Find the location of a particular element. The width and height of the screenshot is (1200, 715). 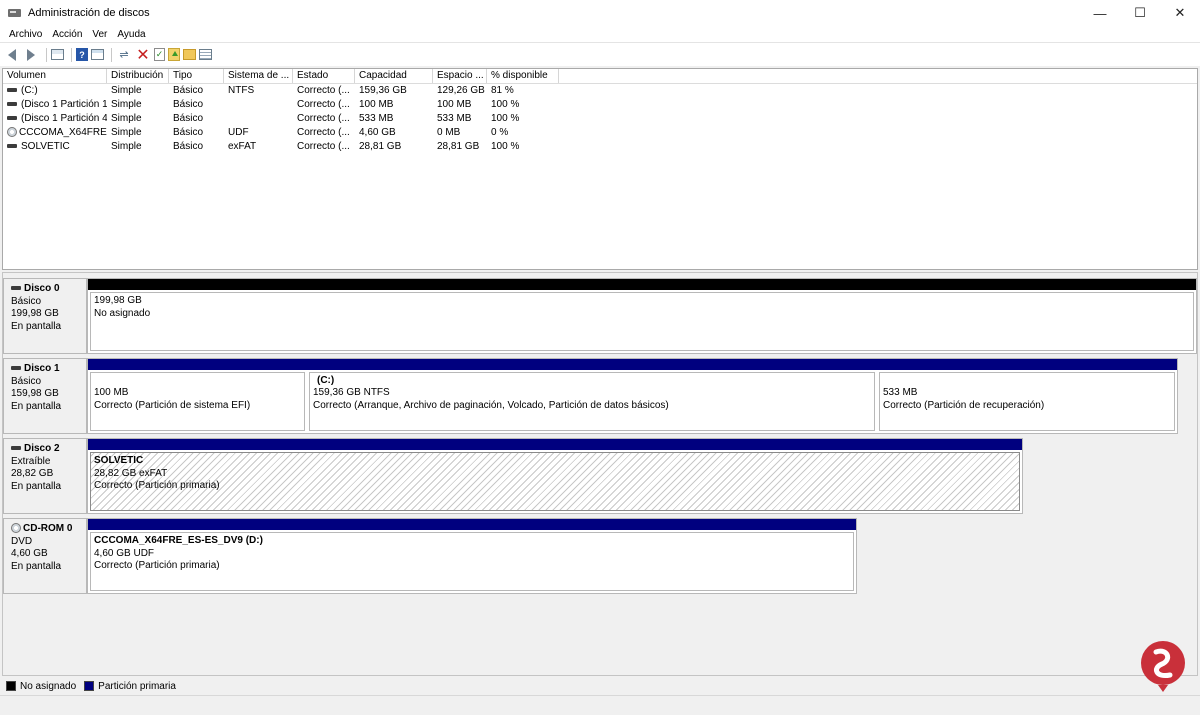

disk-type: DVD is located at coordinates (22, 541).